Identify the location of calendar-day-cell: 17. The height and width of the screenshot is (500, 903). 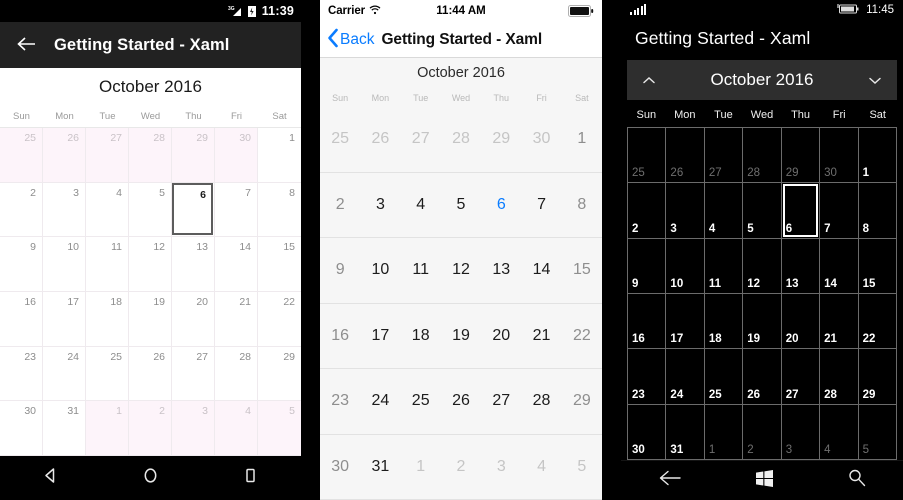
(380, 336).